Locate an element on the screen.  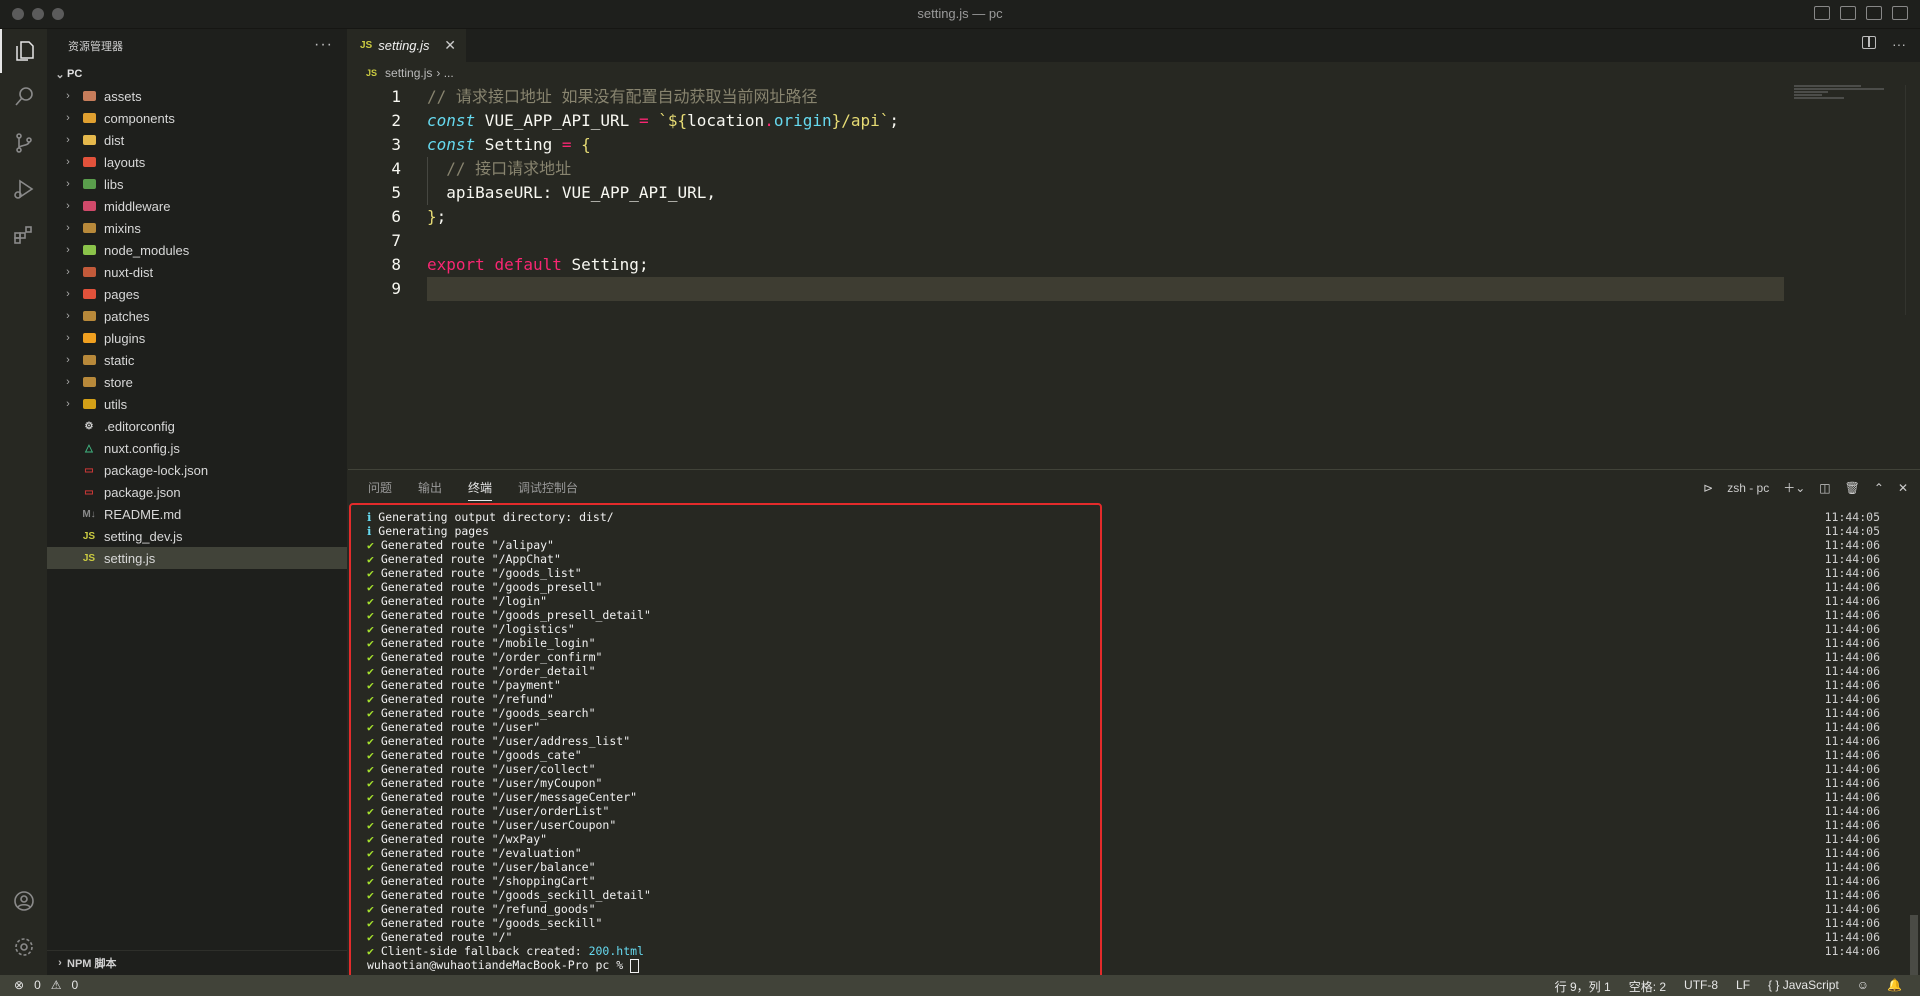
tree-item-label: static is located at coordinates (119, 360).